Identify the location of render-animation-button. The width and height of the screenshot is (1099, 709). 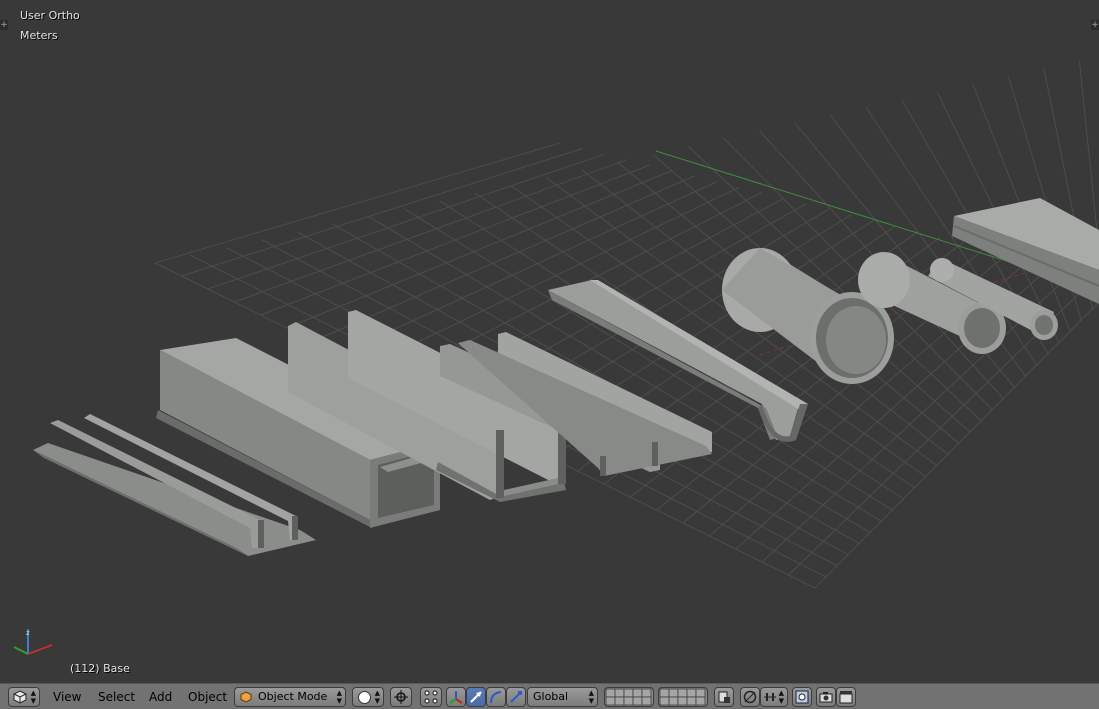
(846, 697).